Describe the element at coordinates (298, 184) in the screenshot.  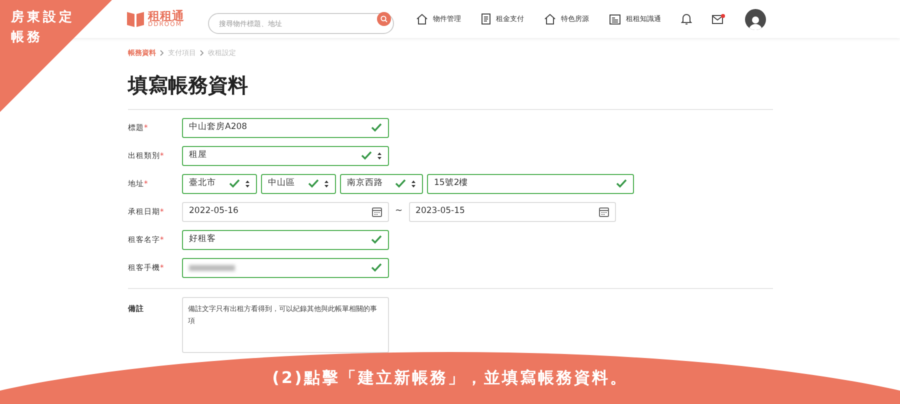
I see `select-field: 中山區` at that location.